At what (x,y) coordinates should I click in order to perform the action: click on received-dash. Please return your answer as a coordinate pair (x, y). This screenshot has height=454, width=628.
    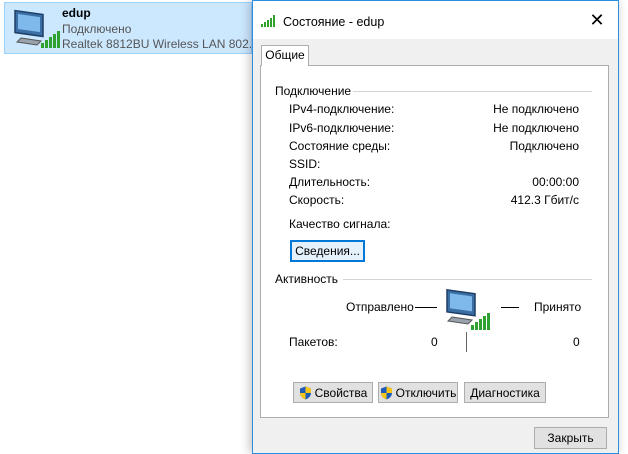
    Looking at the image, I should click on (510, 307).